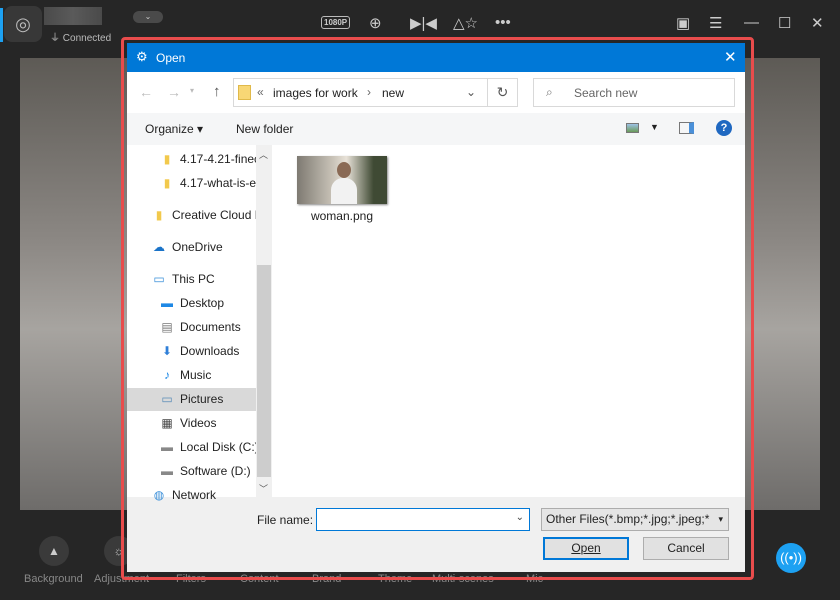 Image resolution: width=840 pixels, height=600 pixels. I want to click on back-icon: ←, so click(146, 92).